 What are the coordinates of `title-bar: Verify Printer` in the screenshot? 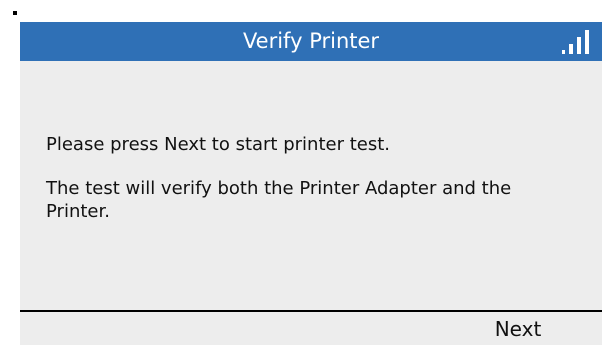 It's located at (311, 41).